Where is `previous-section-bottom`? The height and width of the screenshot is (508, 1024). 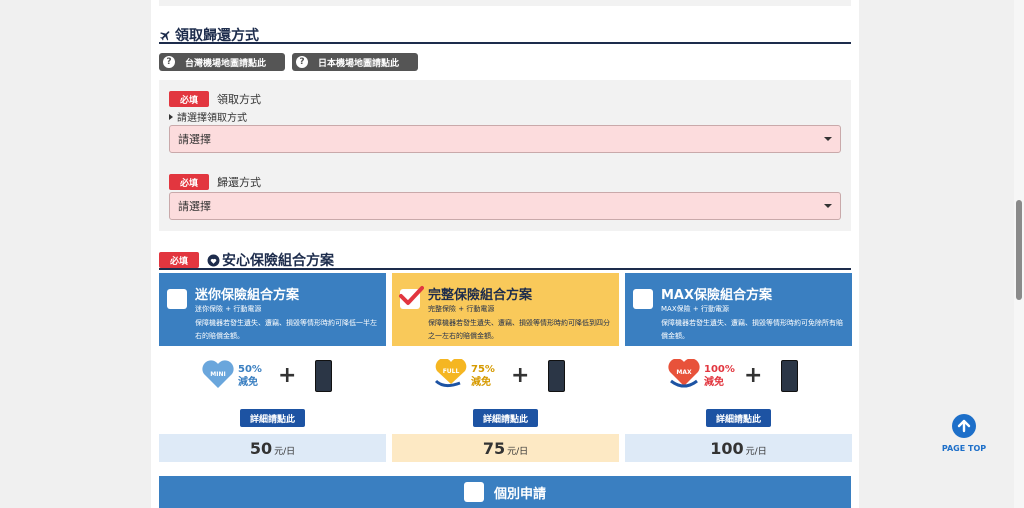 previous-section-bottom is located at coordinates (505, 3).